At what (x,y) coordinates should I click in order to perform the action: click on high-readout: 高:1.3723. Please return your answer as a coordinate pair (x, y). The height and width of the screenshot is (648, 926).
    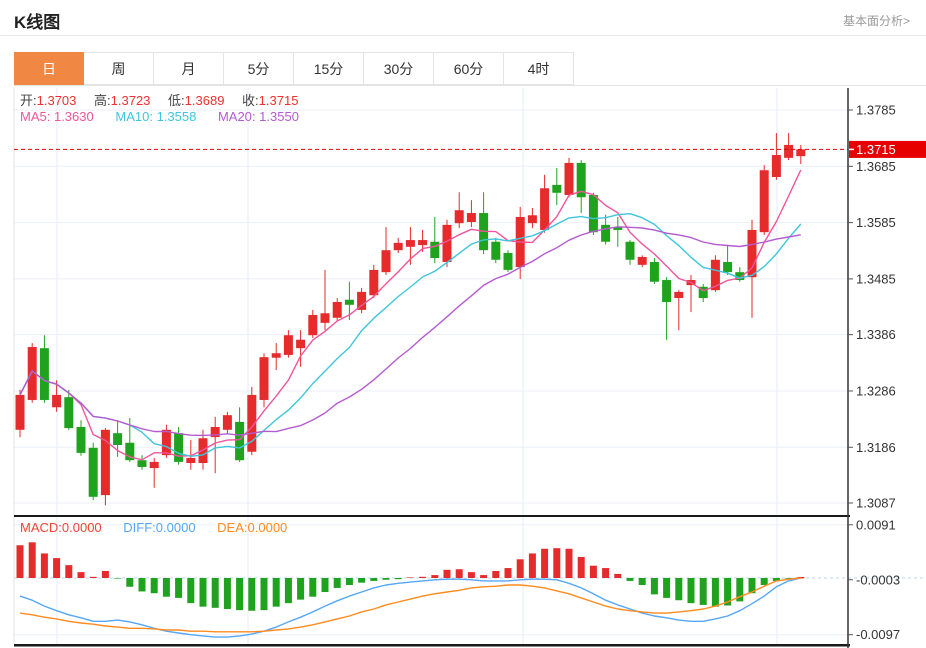
    Looking at the image, I should click on (122, 100).